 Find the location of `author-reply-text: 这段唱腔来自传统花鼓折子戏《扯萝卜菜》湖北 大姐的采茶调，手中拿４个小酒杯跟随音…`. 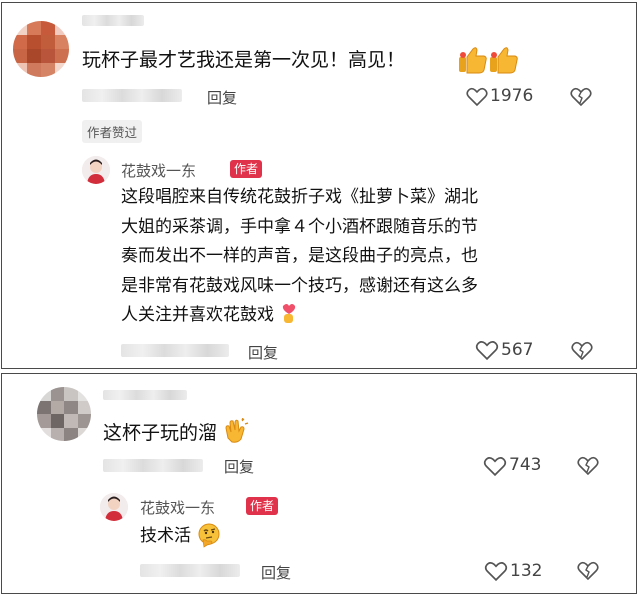

author-reply-text: 这段唱腔来自传统花鼓折子戏《扯萝卜菜》湖北 大姐的采茶调，手中拿４个小酒杯跟随音… is located at coordinates (299, 257).